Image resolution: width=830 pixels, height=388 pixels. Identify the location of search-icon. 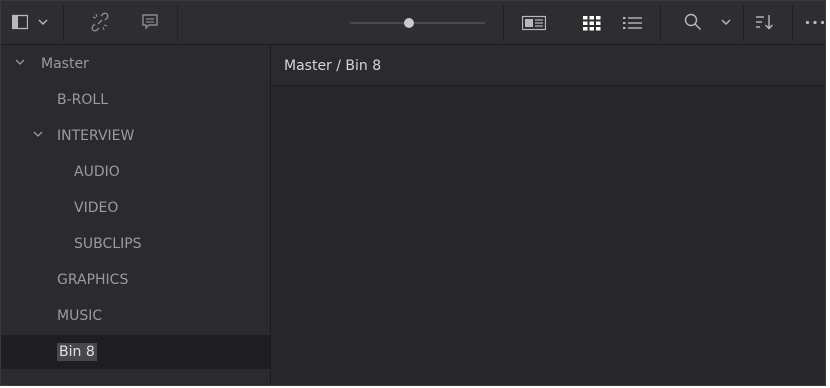
(693, 22).